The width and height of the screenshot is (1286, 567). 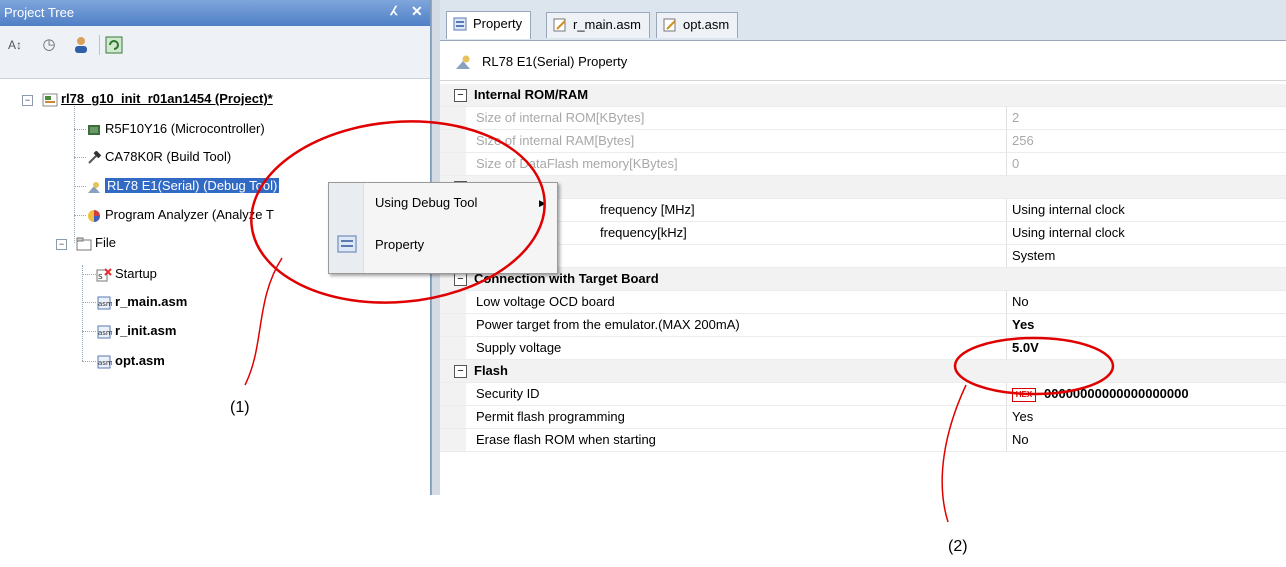 What do you see at coordinates (49, 45) in the screenshot?
I see `clock-icon: ◷` at bounding box center [49, 45].